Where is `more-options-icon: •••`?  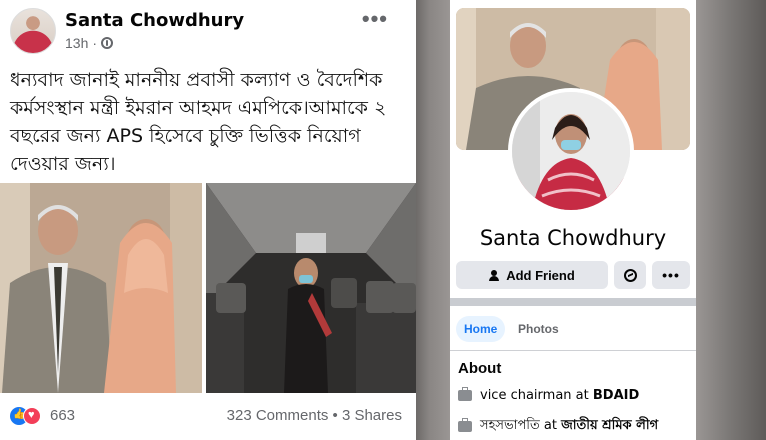 more-options-icon: ••• is located at coordinates (375, 19).